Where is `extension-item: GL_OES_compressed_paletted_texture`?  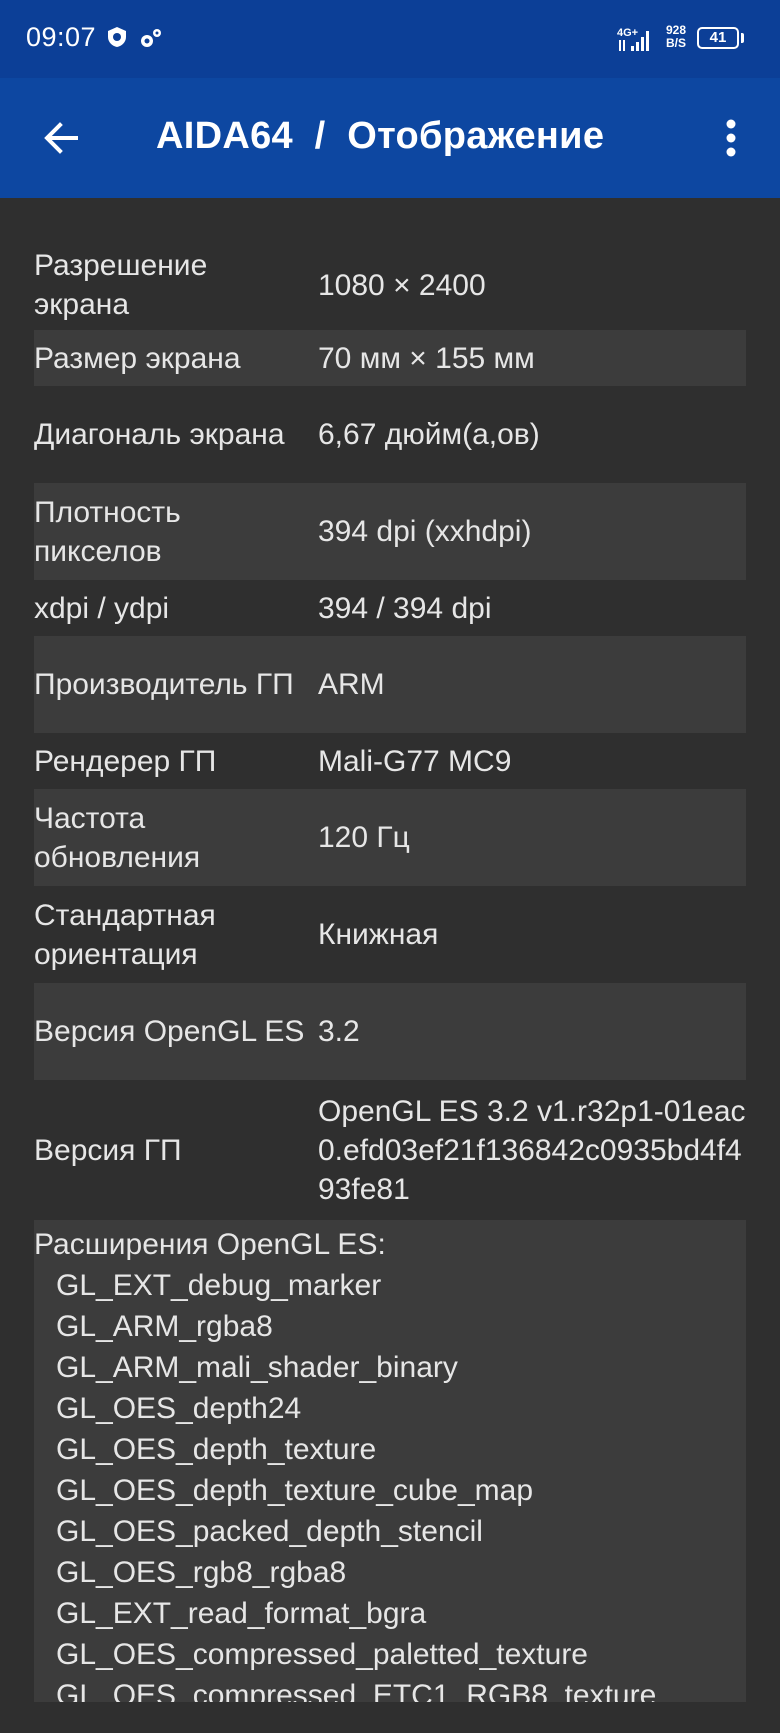 extension-item: GL_OES_compressed_paletted_texture is located at coordinates (322, 1654).